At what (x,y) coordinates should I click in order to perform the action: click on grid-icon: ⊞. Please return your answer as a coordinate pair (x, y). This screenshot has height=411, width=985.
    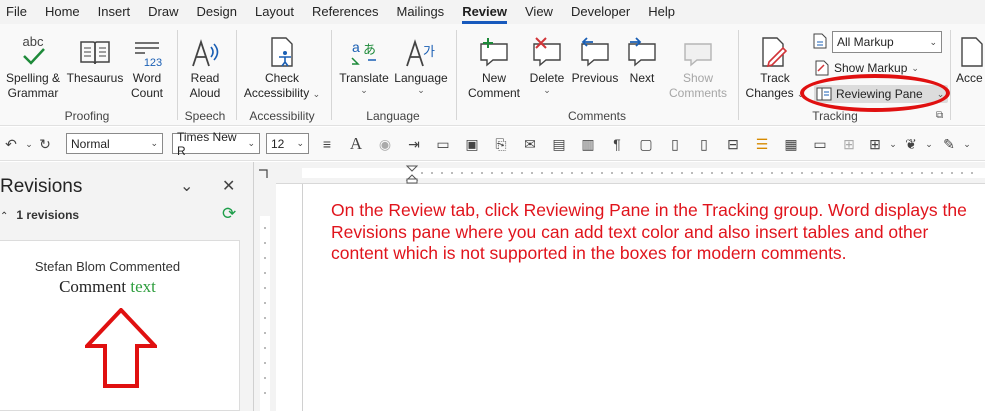
    Looking at the image, I should click on (849, 144).